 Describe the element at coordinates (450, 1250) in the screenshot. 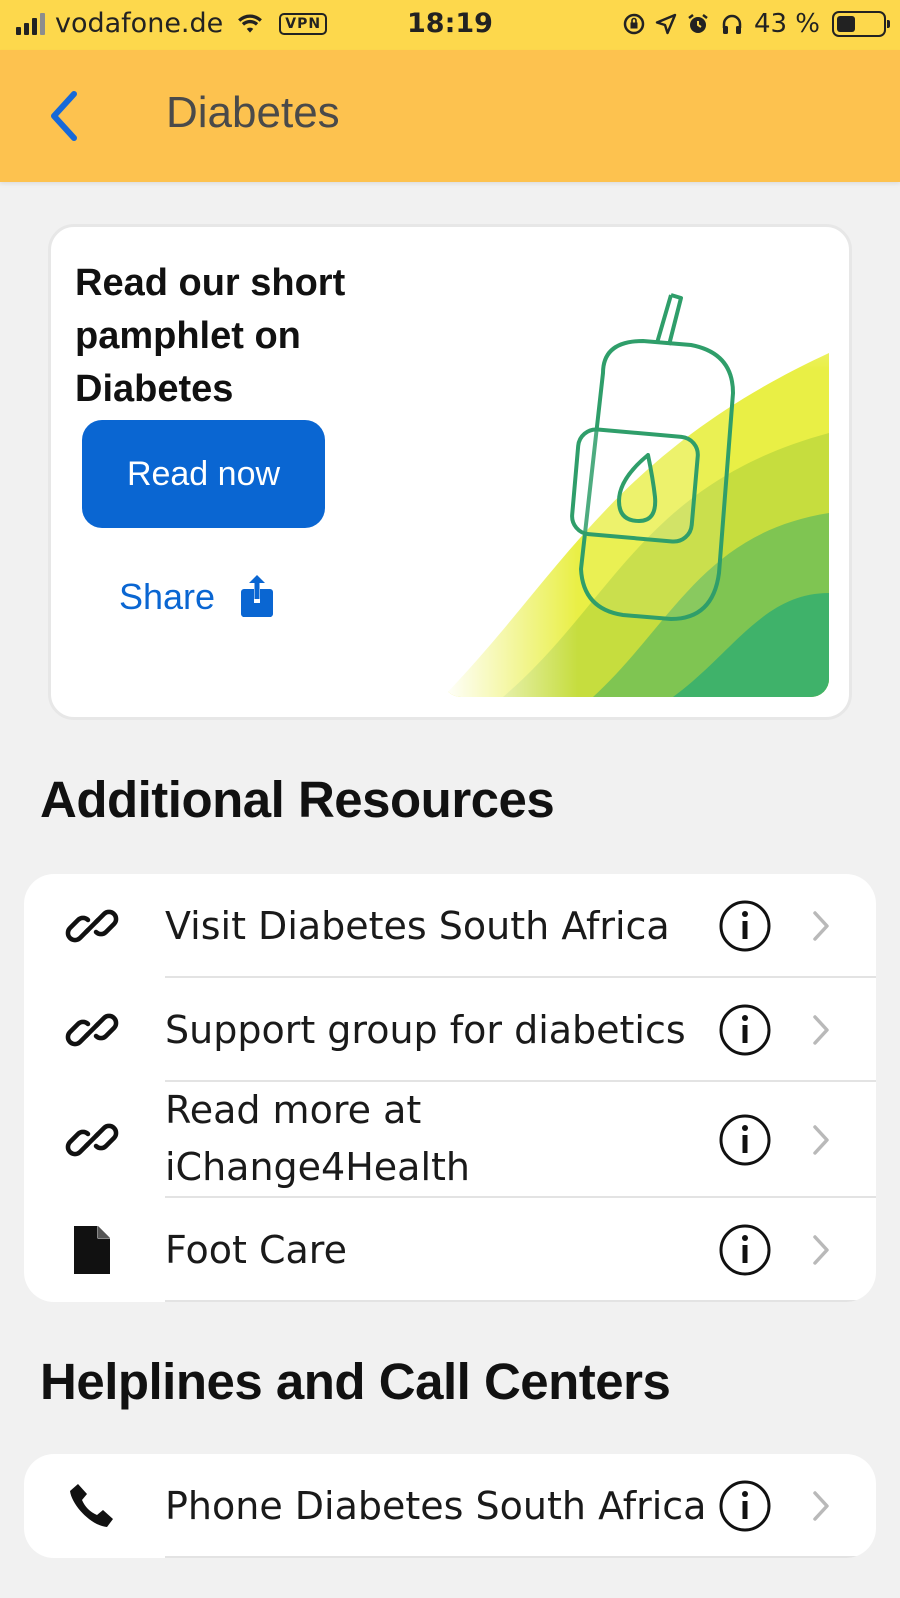

I see `list-item-foot-care: Foot Care` at that location.